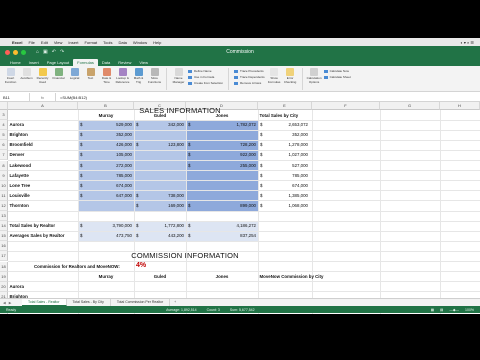 This screenshot has width=480, height=360. I want to click on autosum-button: AutoSum, so click(26, 74).